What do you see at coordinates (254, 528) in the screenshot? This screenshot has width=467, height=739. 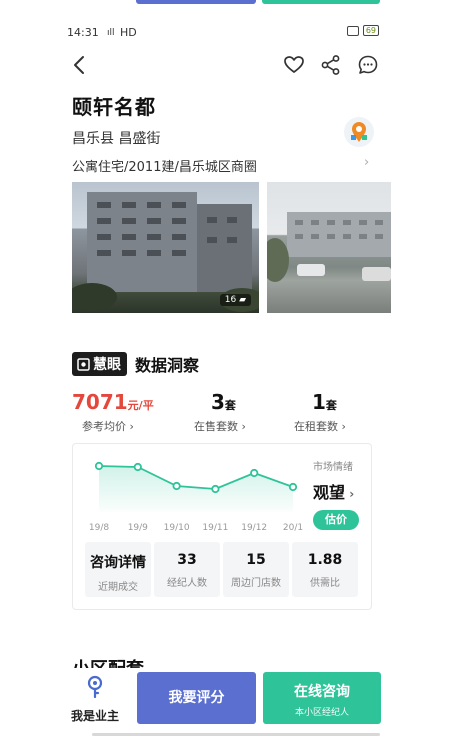 I see `x-tick-label: 19/12` at bounding box center [254, 528].